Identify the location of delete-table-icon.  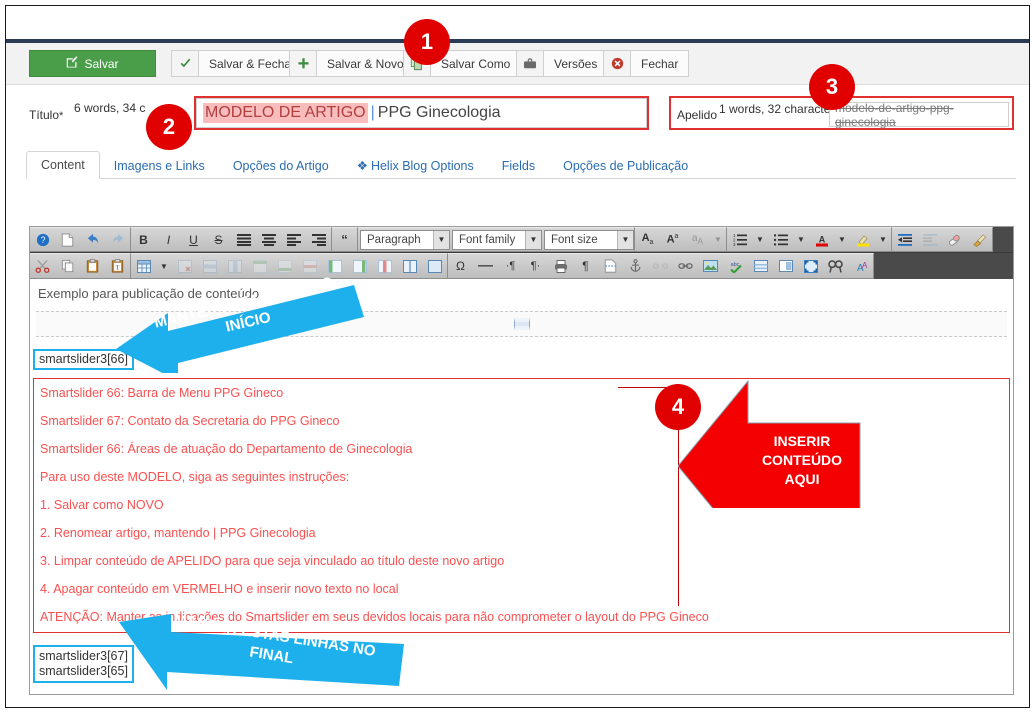
(184, 266).